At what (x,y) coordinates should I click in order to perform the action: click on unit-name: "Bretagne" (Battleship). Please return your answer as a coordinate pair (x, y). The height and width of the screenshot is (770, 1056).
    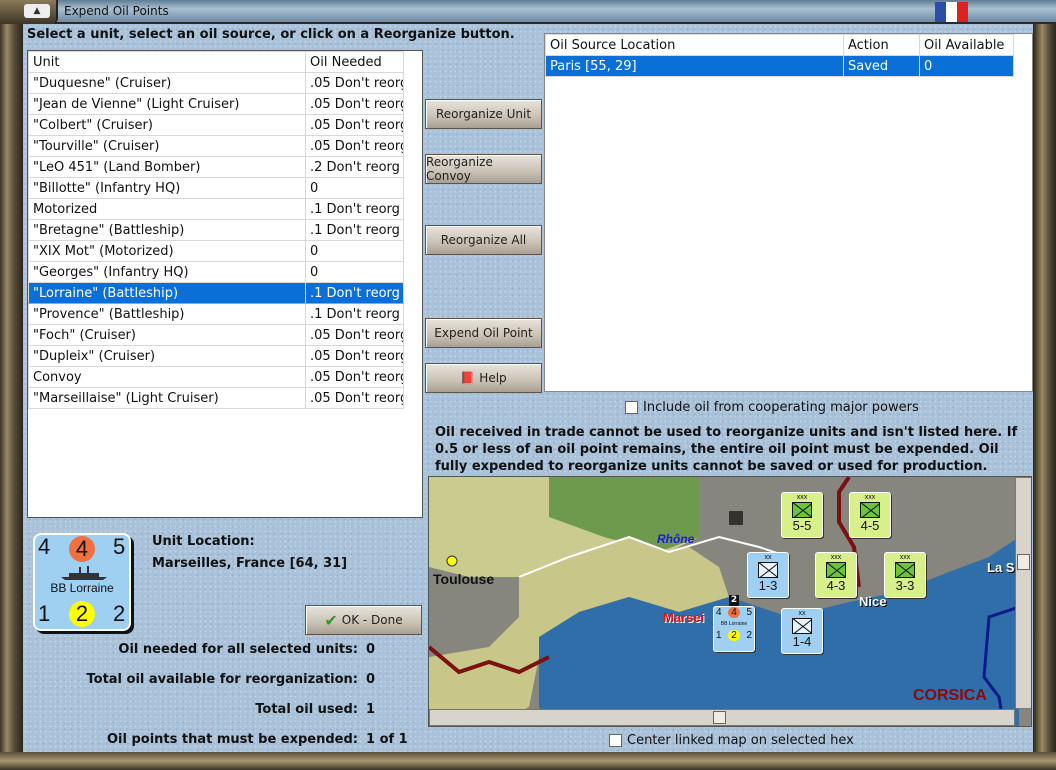
    Looking at the image, I should click on (167, 230).